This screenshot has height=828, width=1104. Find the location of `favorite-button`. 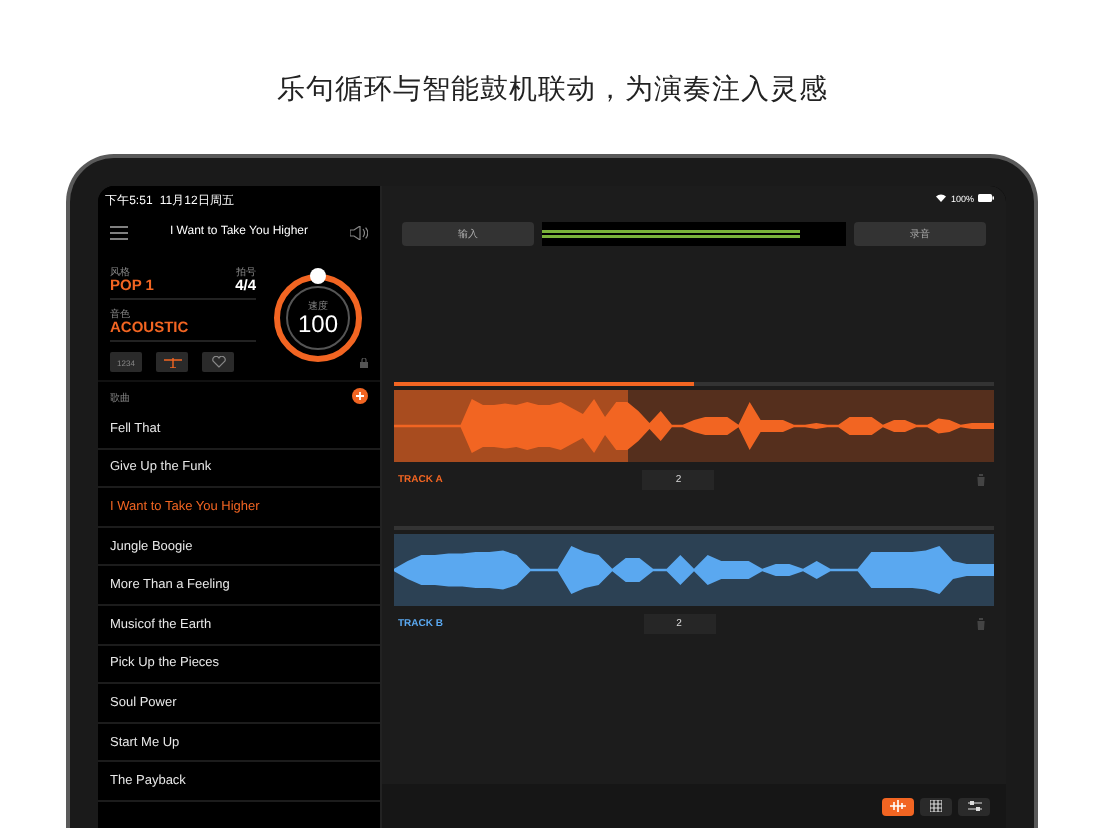

favorite-button is located at coordinates (218, 362).